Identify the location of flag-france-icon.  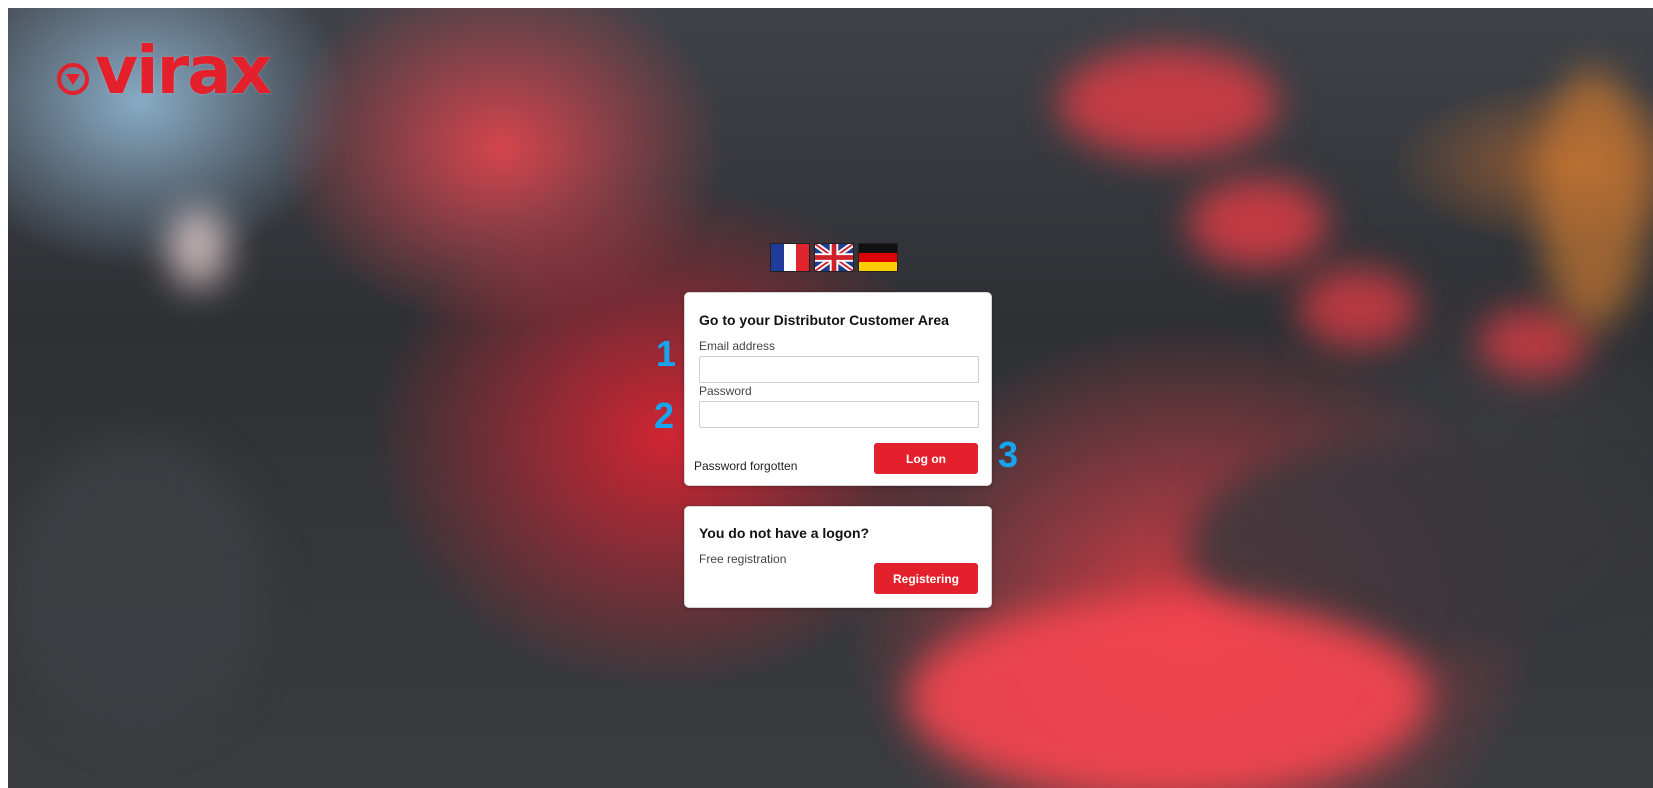
(790, 257).